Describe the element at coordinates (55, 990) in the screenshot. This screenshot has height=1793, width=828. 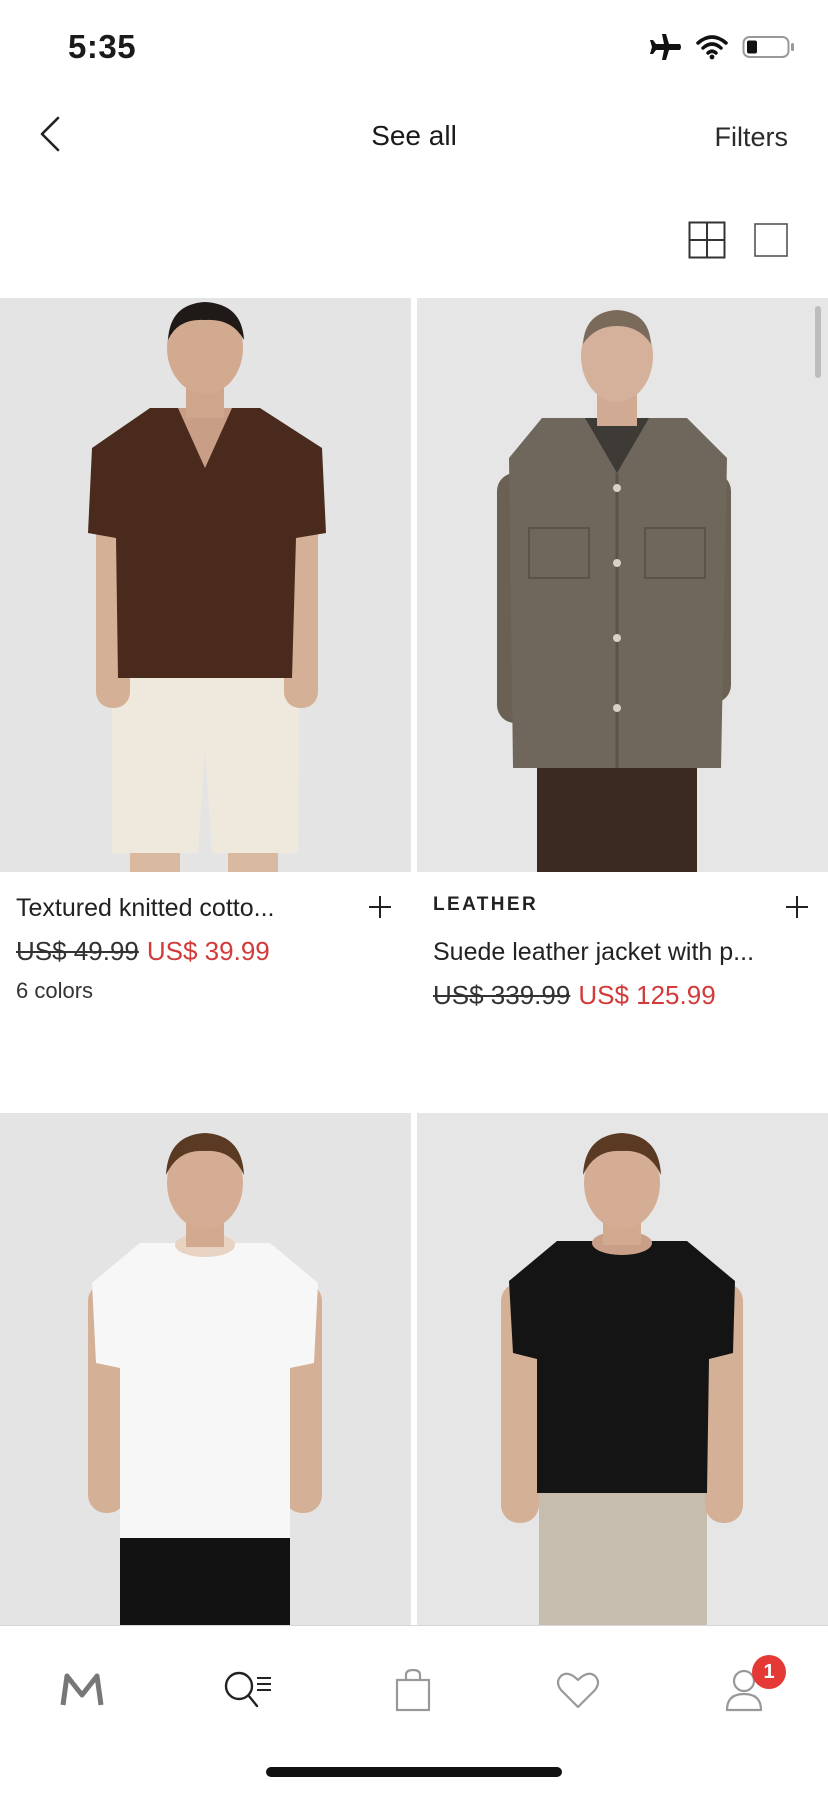
I see `color-count: 6 colors` at that location.